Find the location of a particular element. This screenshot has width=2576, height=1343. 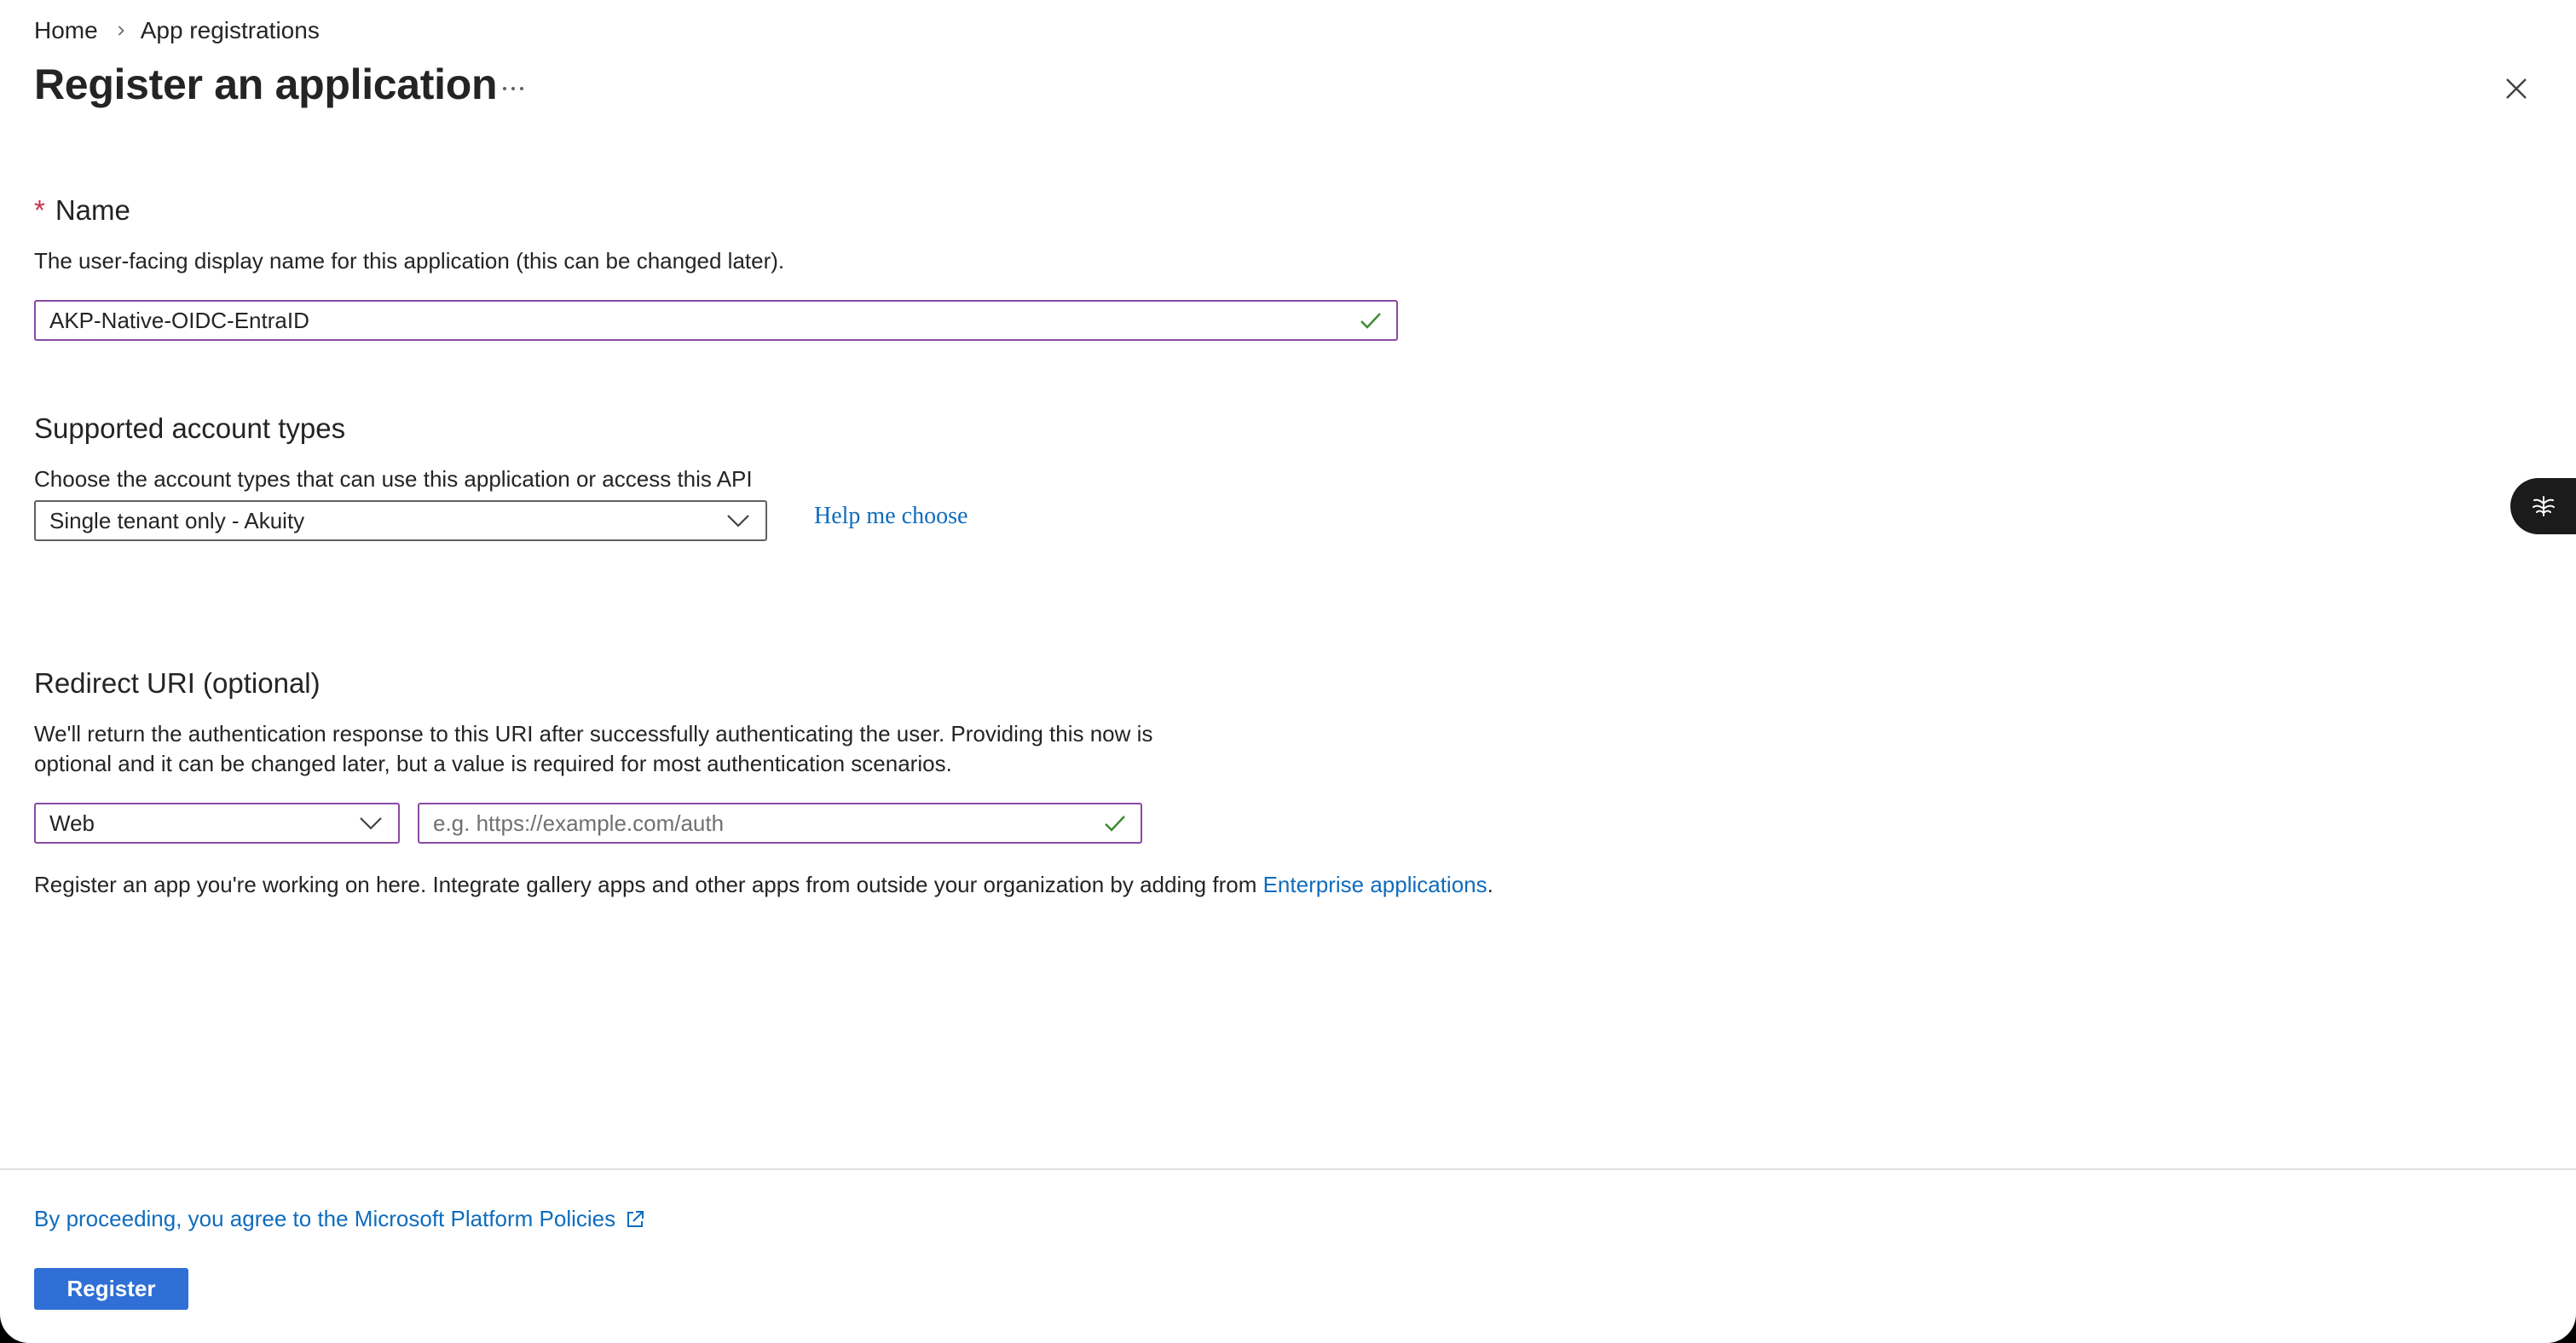

name-label: * Name is located at coordinates (82, 210).